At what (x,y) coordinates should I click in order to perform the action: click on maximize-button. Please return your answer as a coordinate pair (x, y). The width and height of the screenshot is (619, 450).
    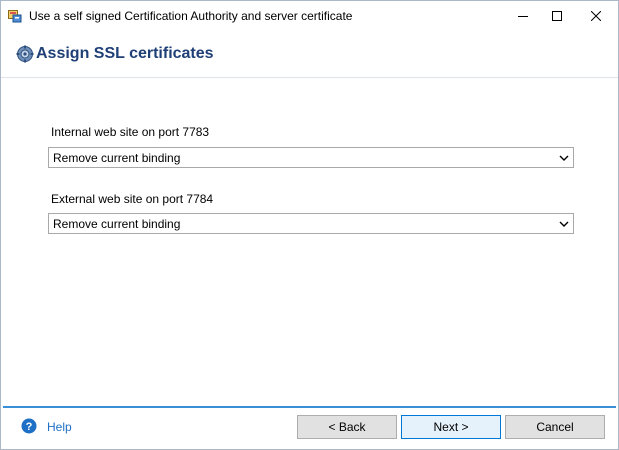
    Looking at the image, I should click on (557, 16).